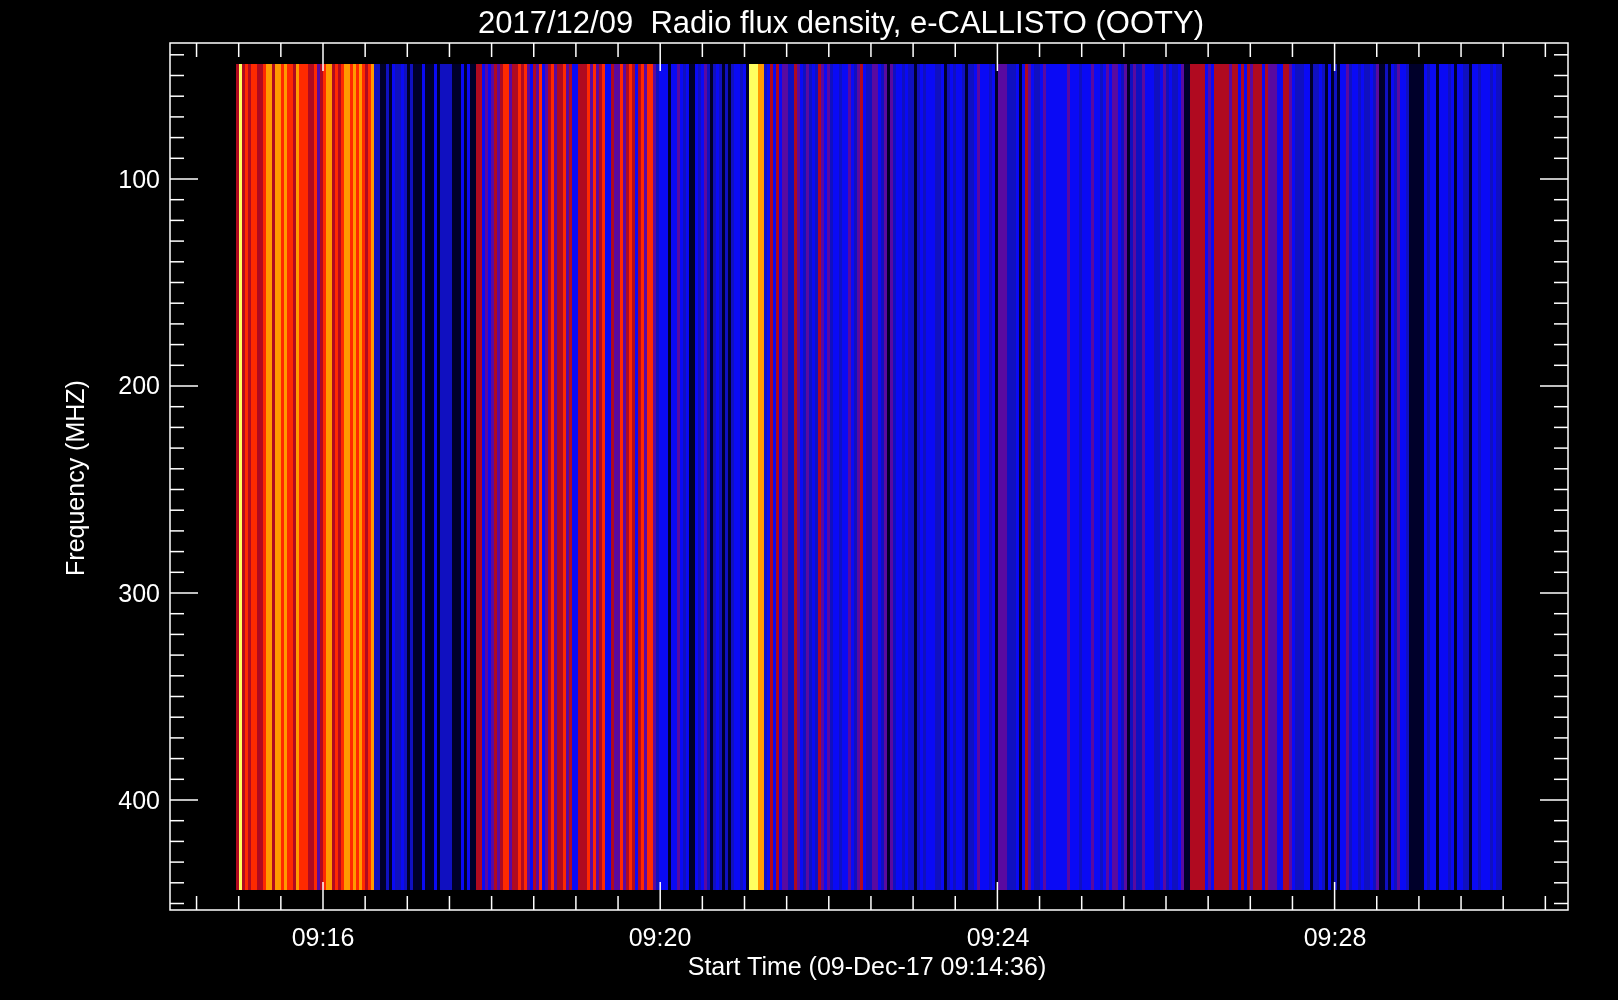 The image size is (1618, 1000). Describe the element at coordinates (139, 385) in the screenshot. I see `y-tick-label: 200` at that location.